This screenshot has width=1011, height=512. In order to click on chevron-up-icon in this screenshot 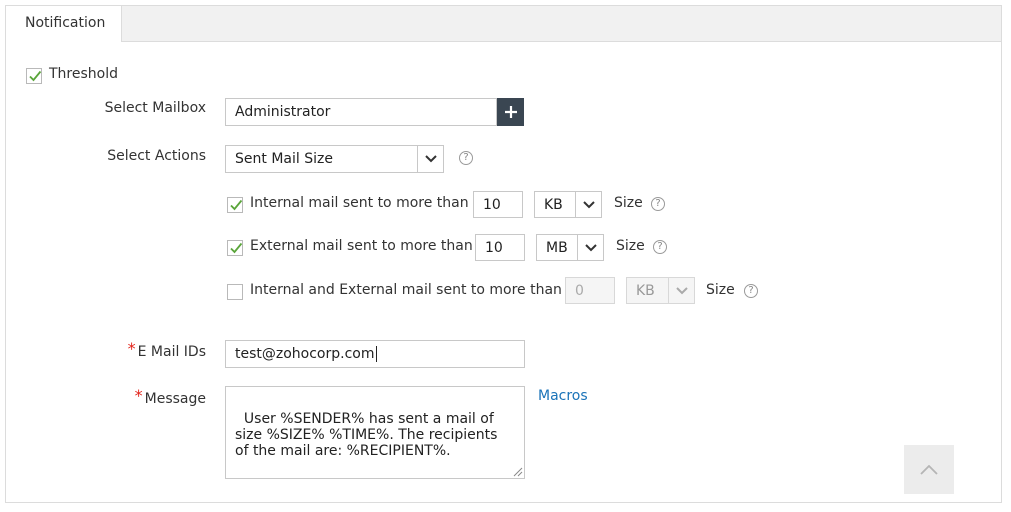, I will do `click(929, 469)`.